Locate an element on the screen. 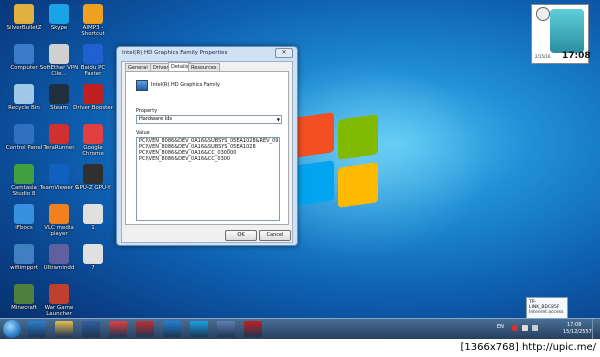  desktop-icon: War Game Launcher is located at coordinates (59, 300).